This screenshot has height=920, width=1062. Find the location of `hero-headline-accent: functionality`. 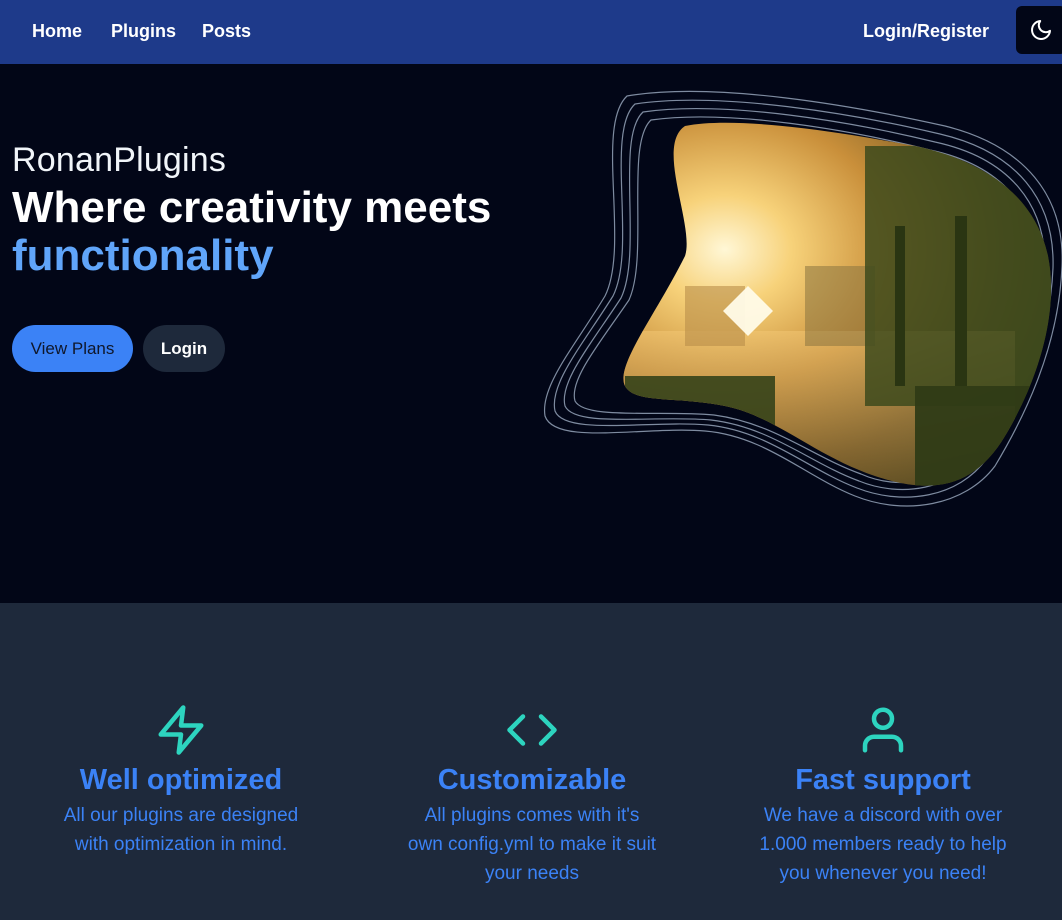

hero-headline-accent: functionality is located at coordinates (143, 255).